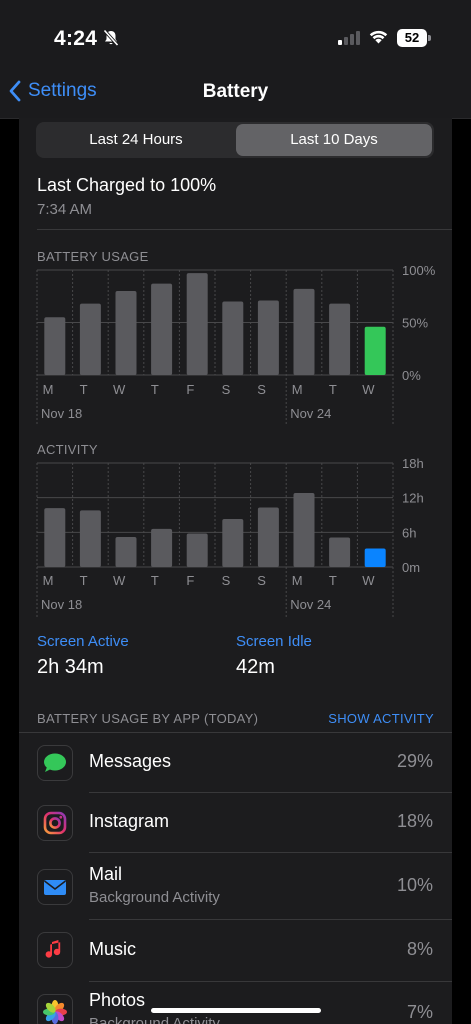  What do you see at coordinates (255, 667) in the screenshot?
I see `screen-idle-value: 42m` at bounding box center [255, 667].